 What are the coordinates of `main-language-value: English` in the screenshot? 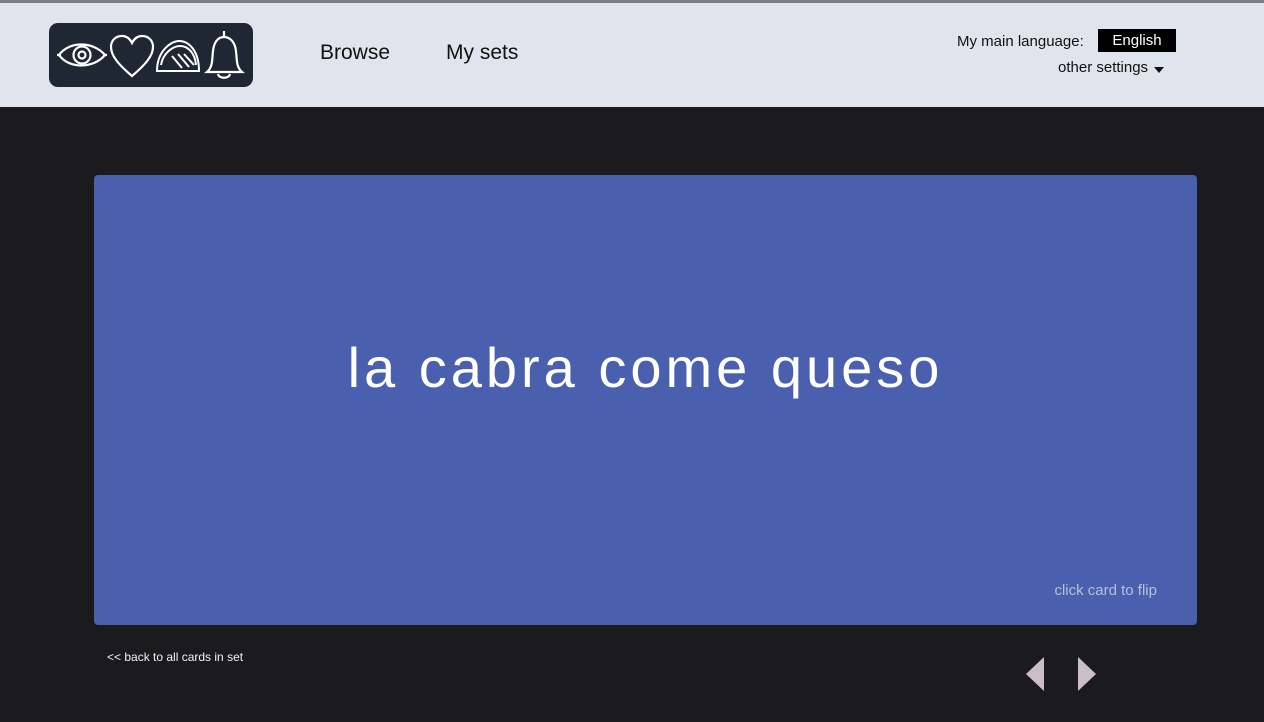 It's located at (1137, 40).